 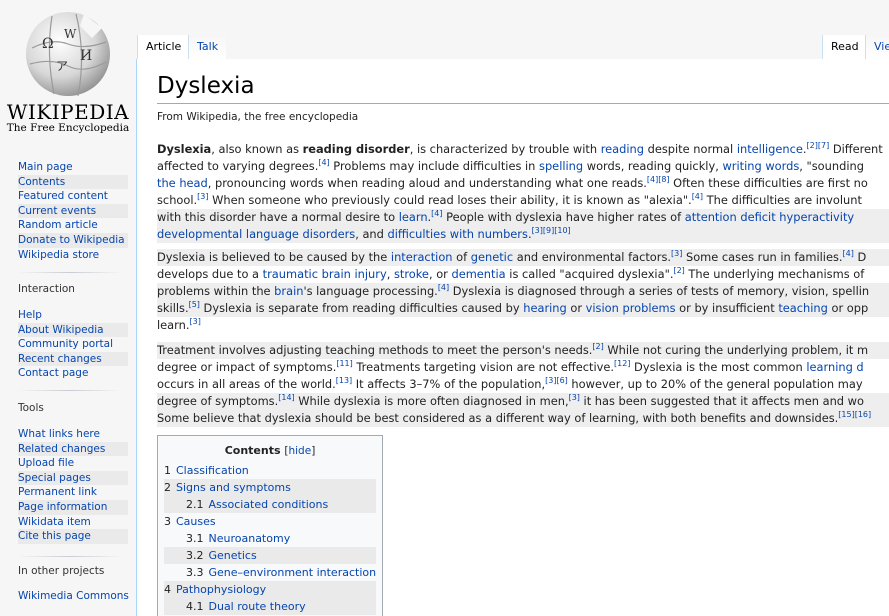 I want to click on tab-article: Article, so click(x=163, y=47).